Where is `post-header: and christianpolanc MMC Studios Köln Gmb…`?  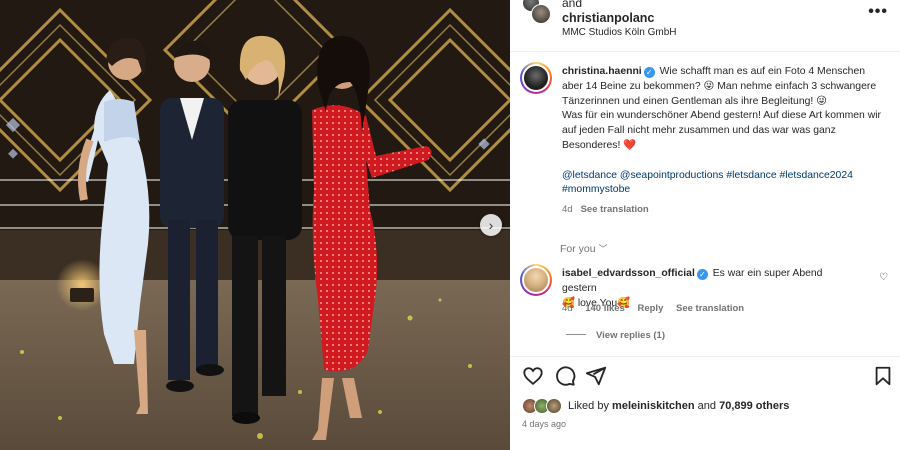 post-header: and christianpolanc MMC Studios Köln Gmb… is located at coordinates (705, 26).